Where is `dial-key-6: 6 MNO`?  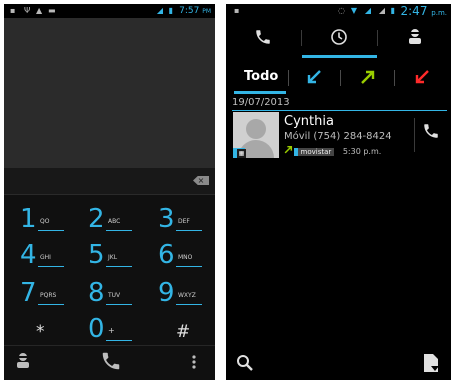 dial-key-6: 6 MNO is located at coordinates (186, 258).